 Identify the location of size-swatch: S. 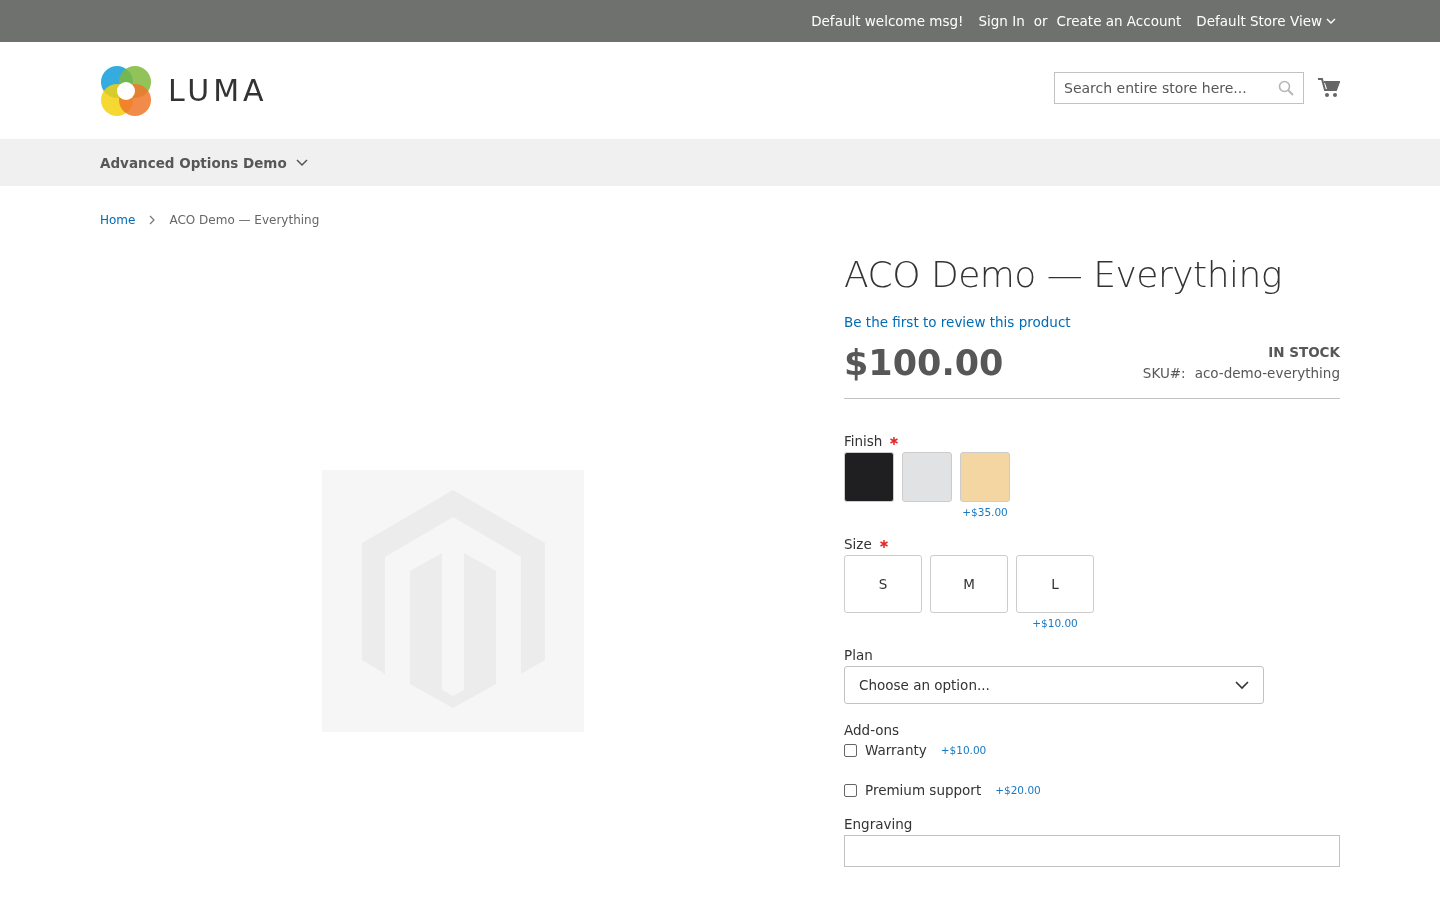
(883, 584).